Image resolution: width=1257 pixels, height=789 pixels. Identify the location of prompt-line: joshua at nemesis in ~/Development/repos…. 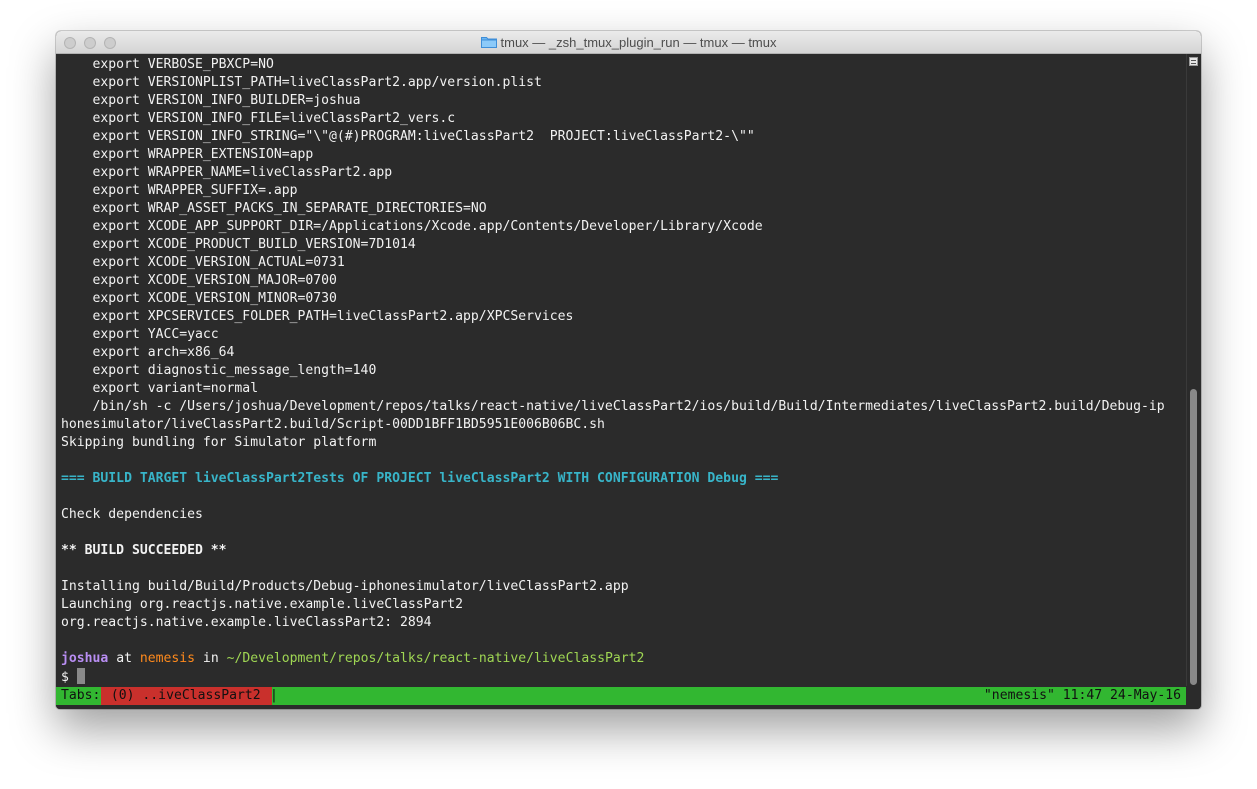
(623, 659).